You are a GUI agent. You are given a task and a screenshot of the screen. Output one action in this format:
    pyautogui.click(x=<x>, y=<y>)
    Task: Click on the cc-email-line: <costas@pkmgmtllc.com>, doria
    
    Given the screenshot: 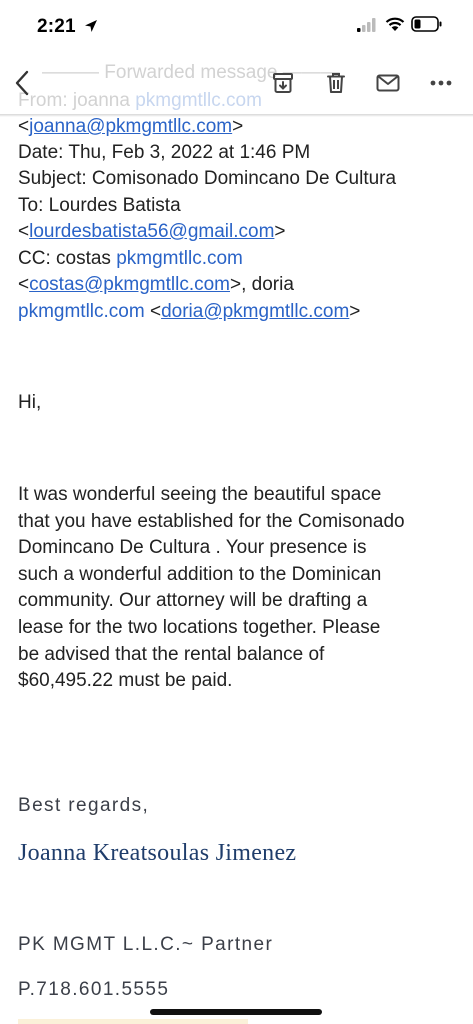 What is the action you would take?
    pyautogui.click(x=156, y=285)
    